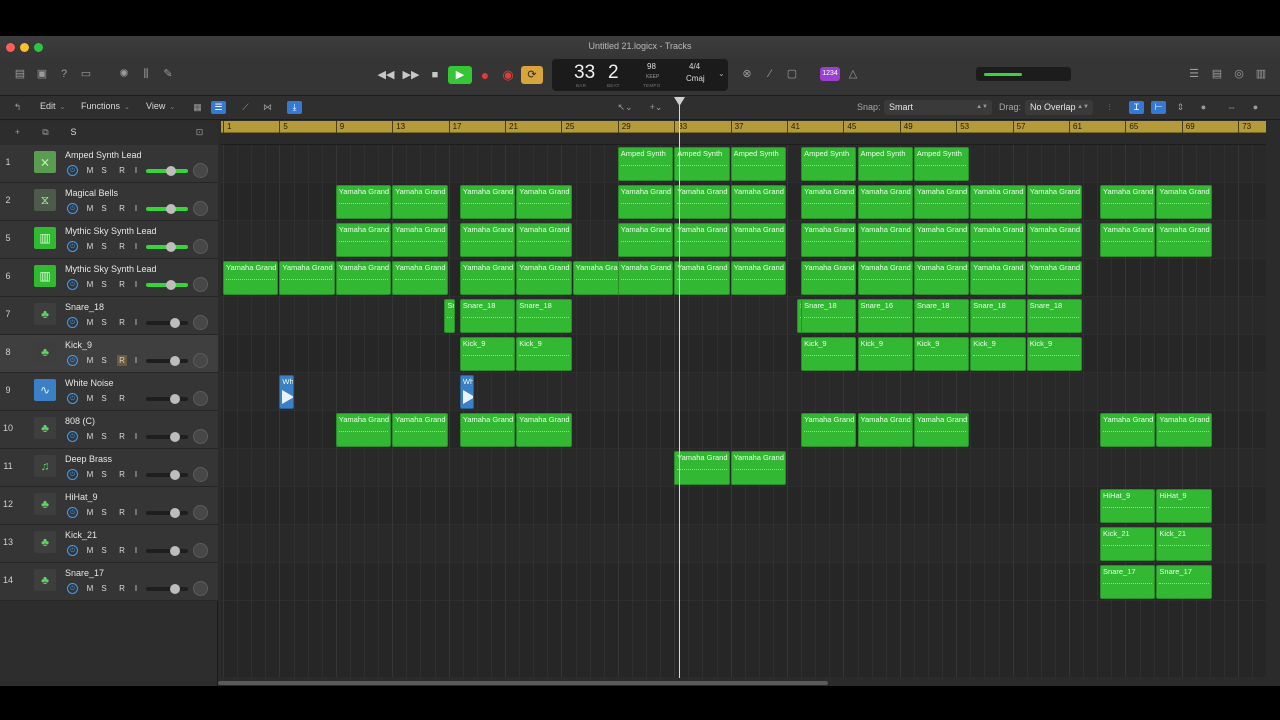  Describe the element at coordinates (109, 316) in the screenshot. I see `track-header-7: 7 ♣ Snare_18 ⏻ M S R I` at that location.